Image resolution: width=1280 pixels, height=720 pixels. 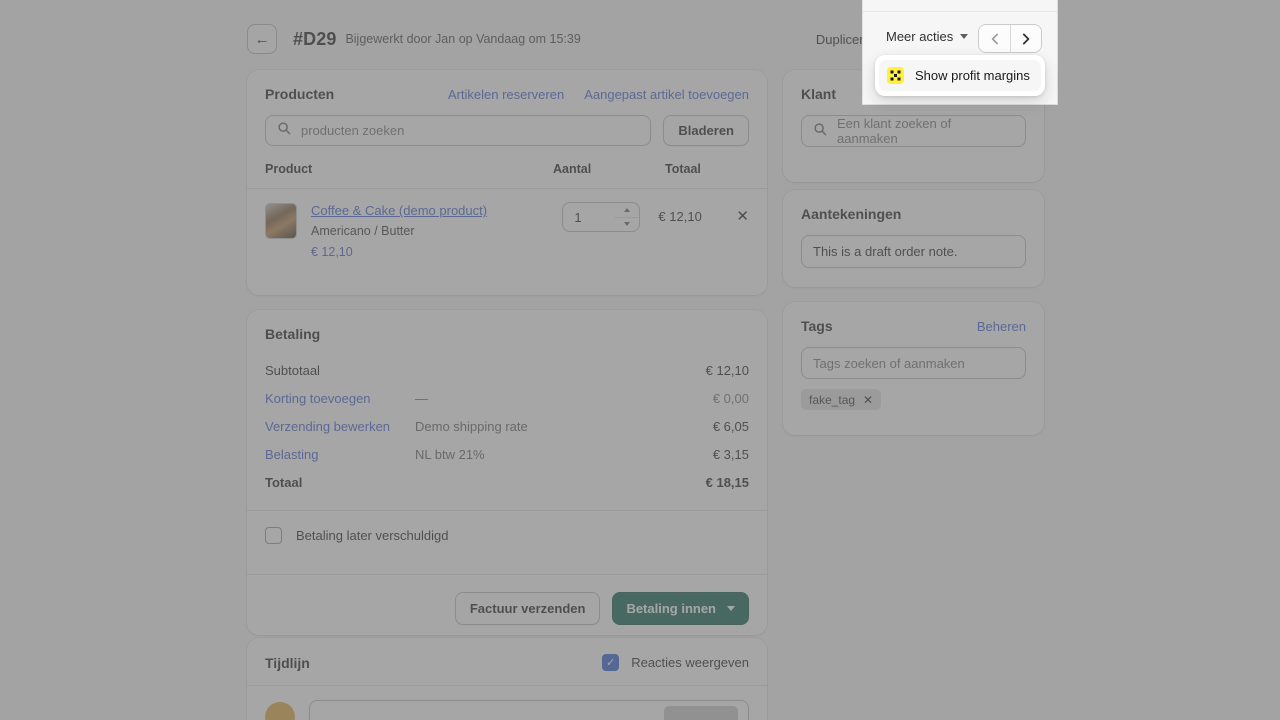 What do you see at coordinates (913, 318) in the screenshot?
I see `tags-header: Tags Beheren` at bounding box center [913, 318].